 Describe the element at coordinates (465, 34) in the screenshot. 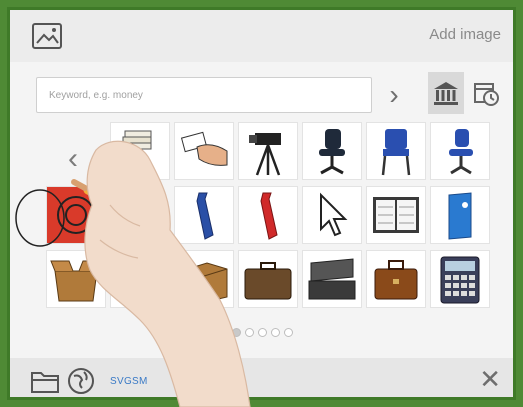

I see `add-image-title: Add image` at that location.